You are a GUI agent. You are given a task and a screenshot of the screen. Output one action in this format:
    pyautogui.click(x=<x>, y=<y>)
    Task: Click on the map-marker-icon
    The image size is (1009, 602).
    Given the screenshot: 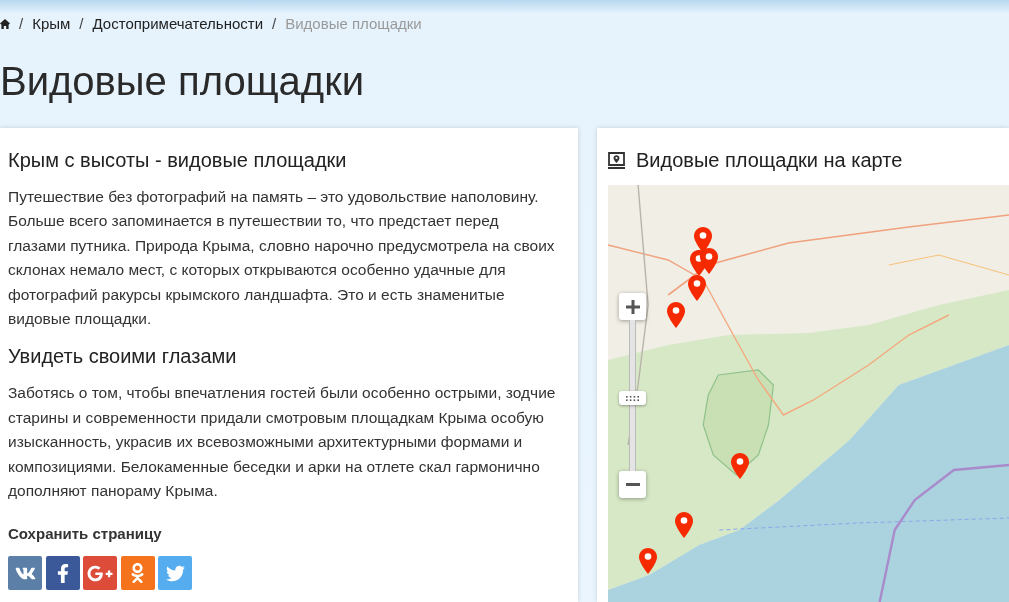 What is the action you would take?
    pyautogui.click(x=616, y=160)
    